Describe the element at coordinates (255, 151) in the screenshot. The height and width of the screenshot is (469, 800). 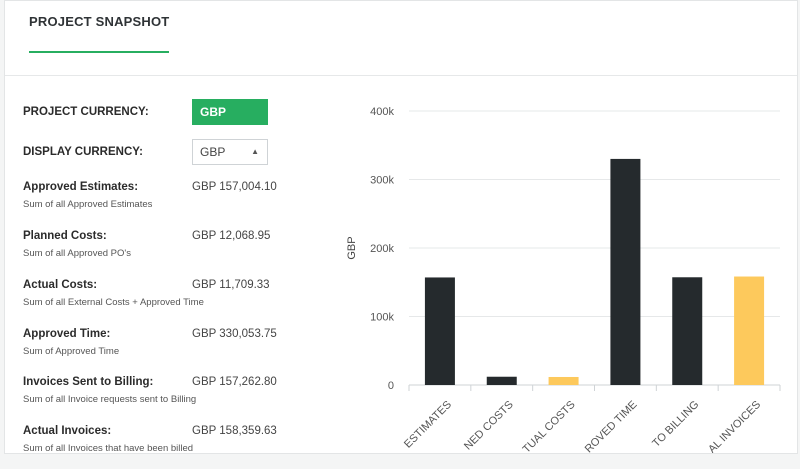
I see `select-arrows-icon: ▲` at that location.